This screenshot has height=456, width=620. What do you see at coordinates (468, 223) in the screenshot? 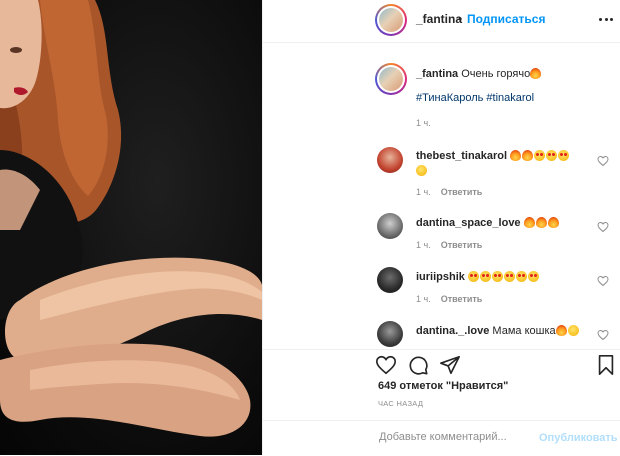
I see `comment-username: dantina_space_love` at bounding box center [468, 223].